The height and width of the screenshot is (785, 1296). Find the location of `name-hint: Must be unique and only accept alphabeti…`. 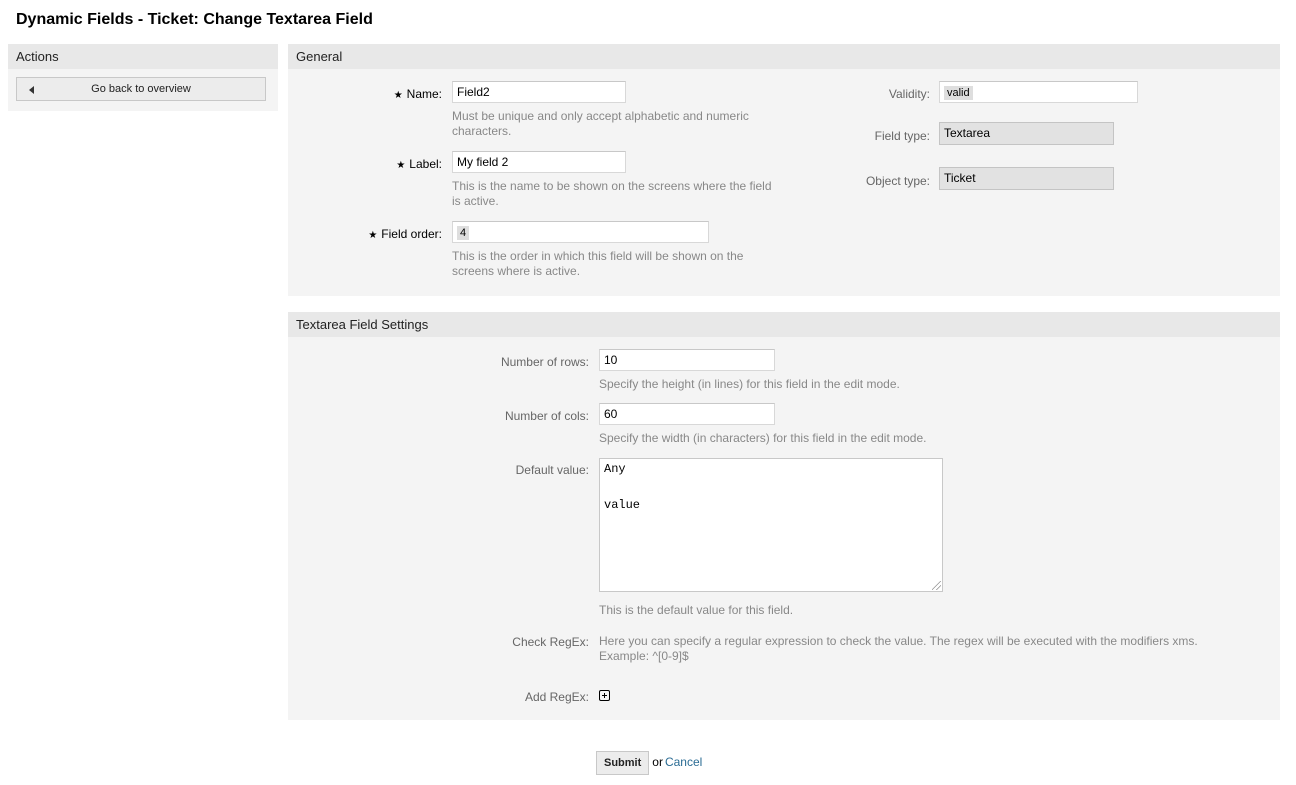

name-hint: Must be unique and only accept alphabeti… is located at coordinates (600, 123).